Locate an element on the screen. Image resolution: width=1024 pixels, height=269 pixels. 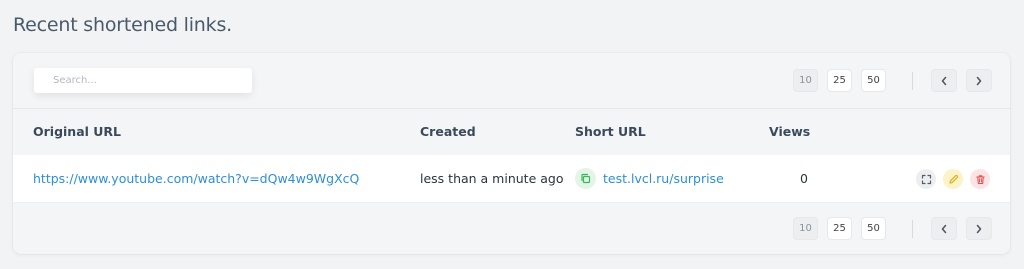
copy-button is located at coordinates (585, 178).